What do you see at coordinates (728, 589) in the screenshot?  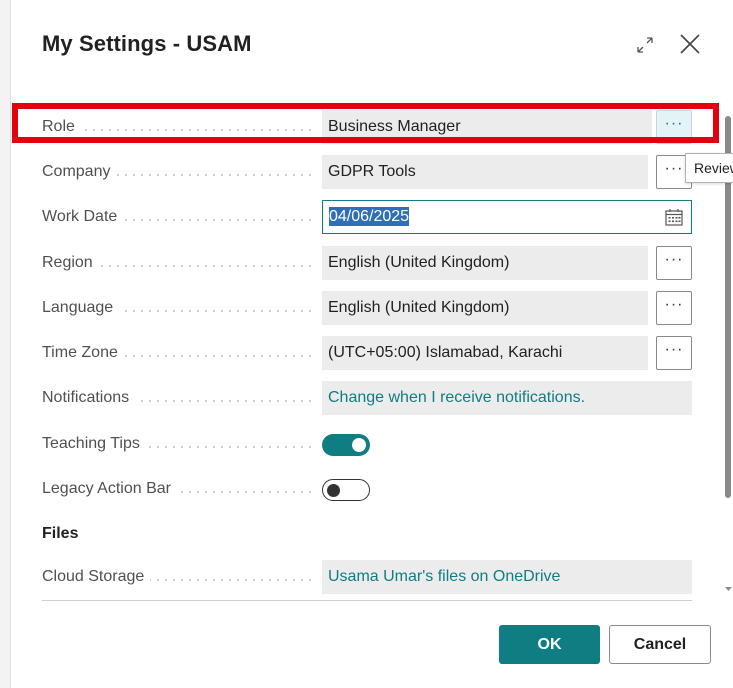 I see `scroll-down-arrow-icon` at bounding box center [728, 589].